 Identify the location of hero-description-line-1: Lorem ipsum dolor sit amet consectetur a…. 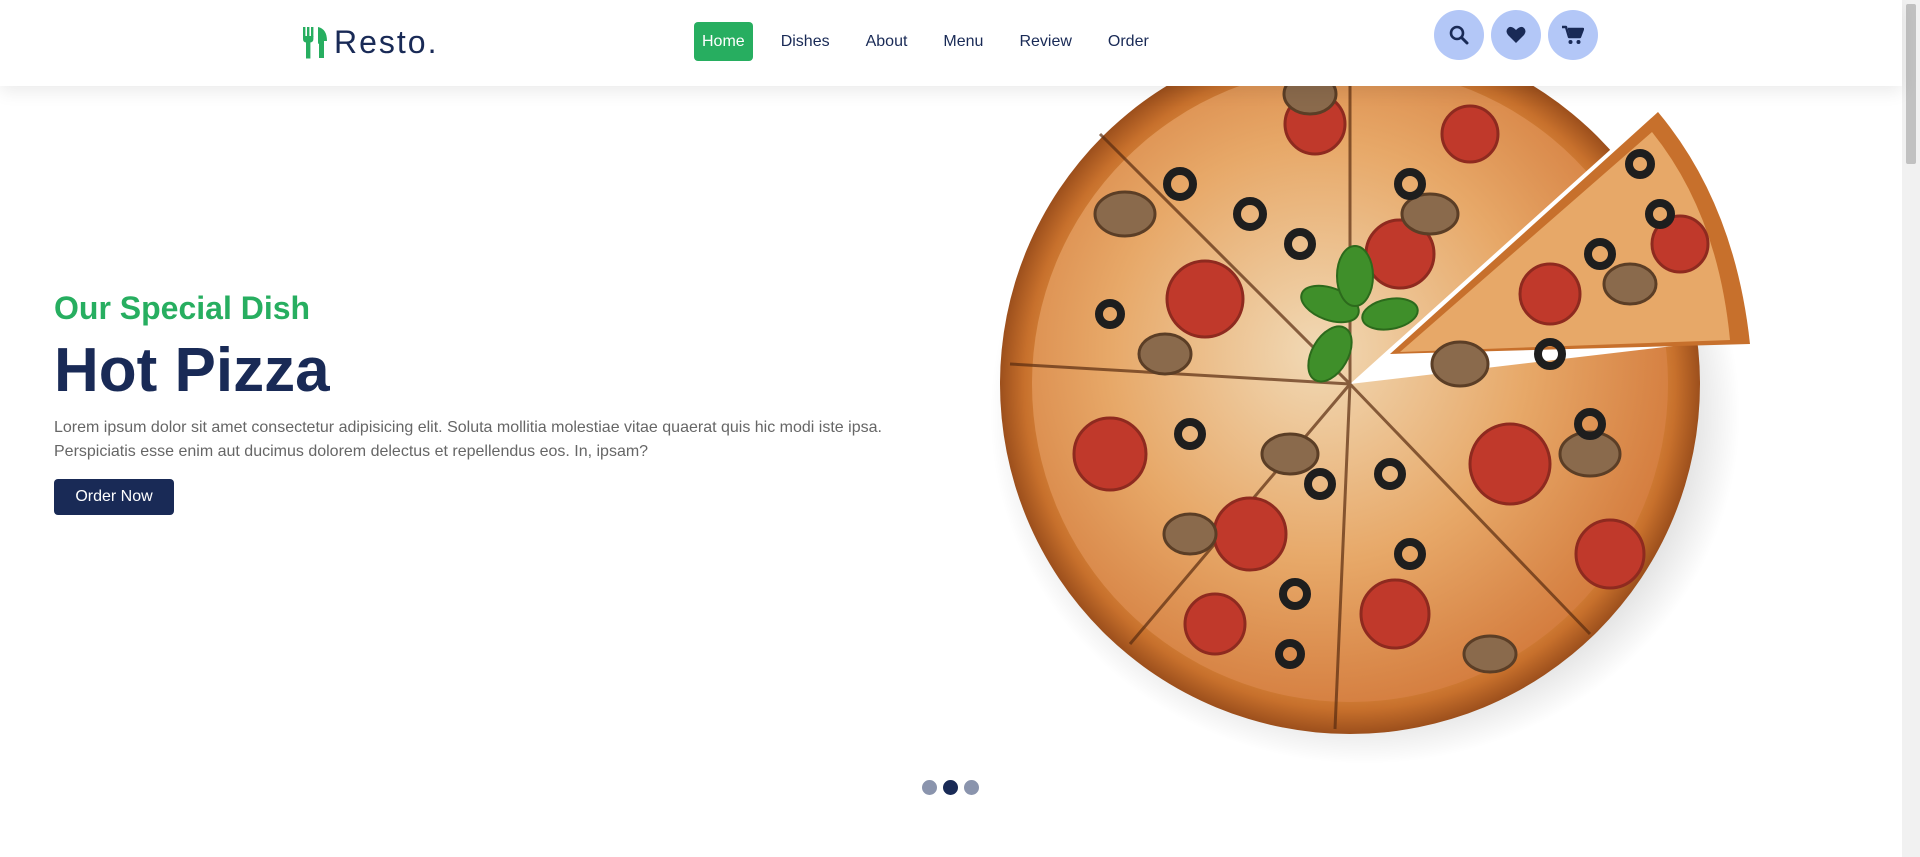
(468, 427).